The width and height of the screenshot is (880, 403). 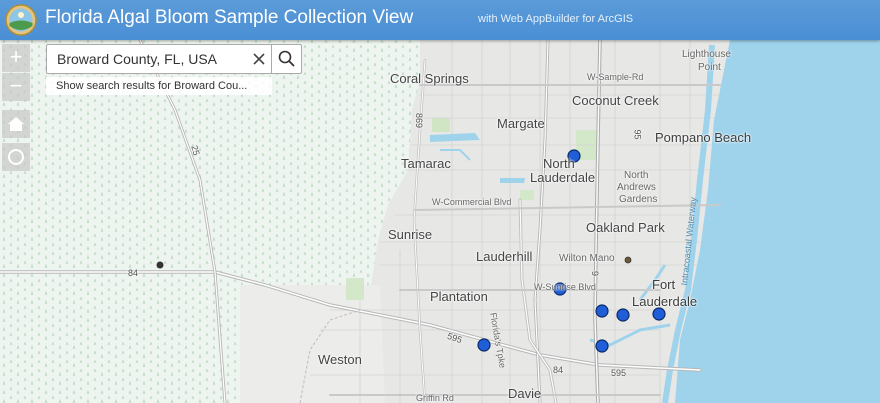 What do you see at coordinates (435, 398) in the screenshot?
I see `road-label: Griffin Rd` at bounding box center [435, 398].